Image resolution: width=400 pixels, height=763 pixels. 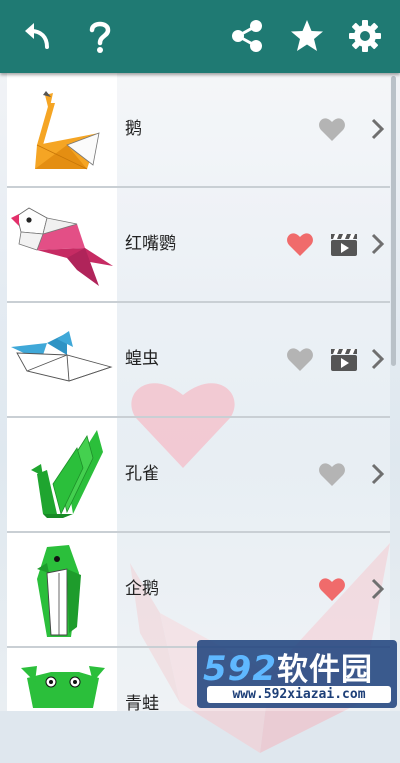 I want to click on help-button, so click(x=100, y=36).